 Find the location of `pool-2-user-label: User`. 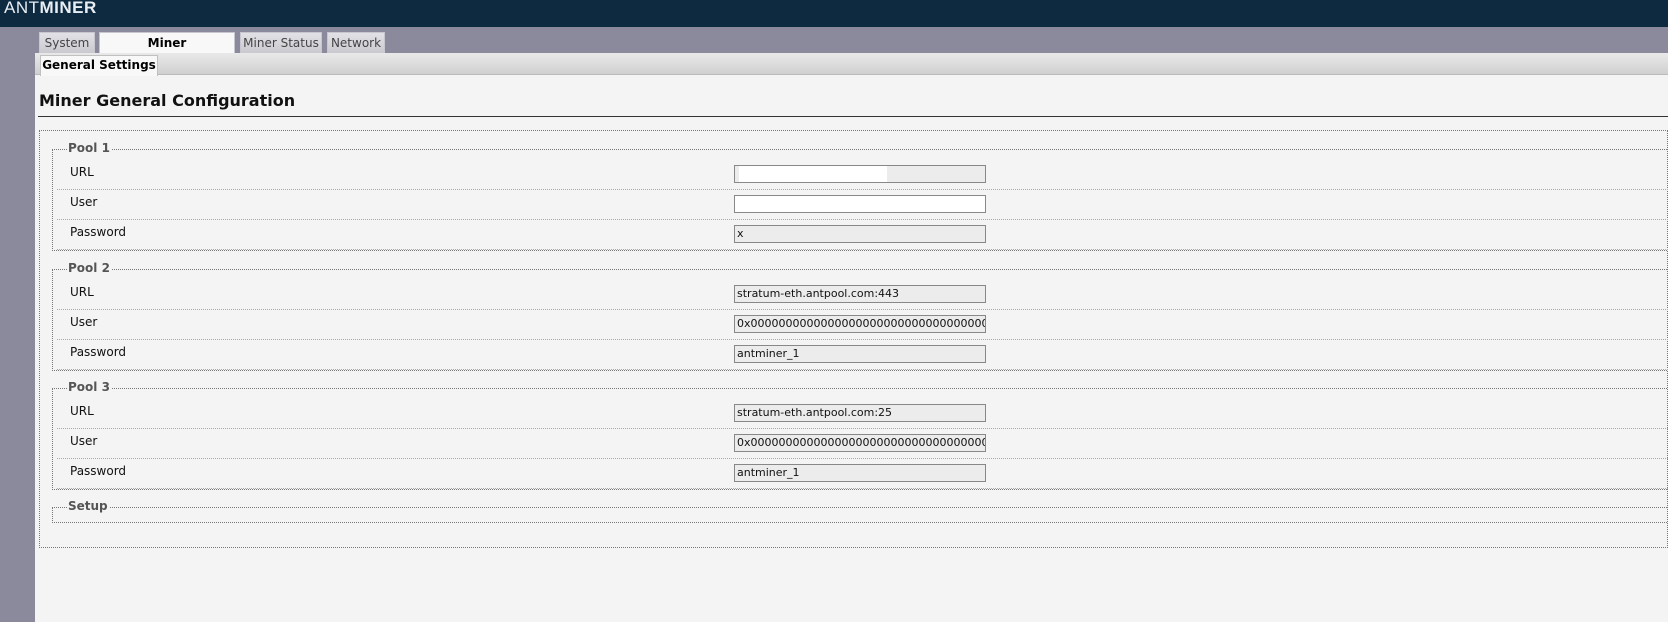

pool-2-user-label: User is located at coordinates (84, 322).